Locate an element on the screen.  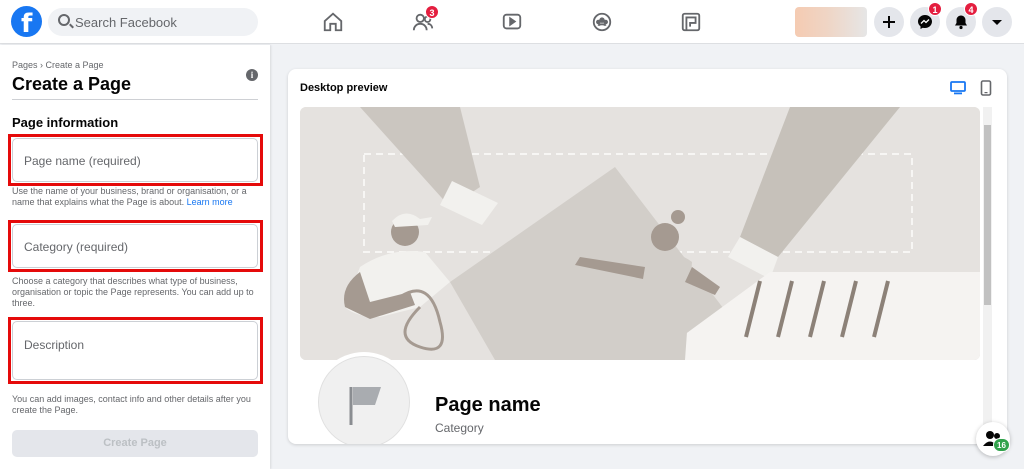
section-title: Page information is located at coordinates (65, 122).